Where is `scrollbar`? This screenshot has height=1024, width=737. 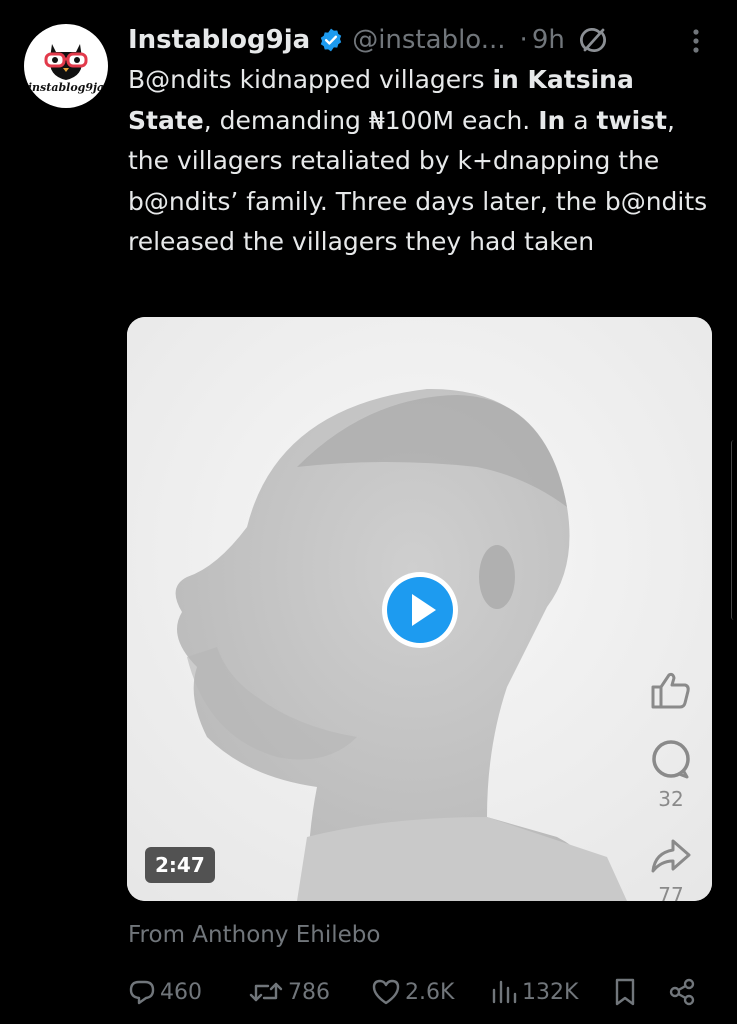
scrollbar is located at coordinates (734, 530).